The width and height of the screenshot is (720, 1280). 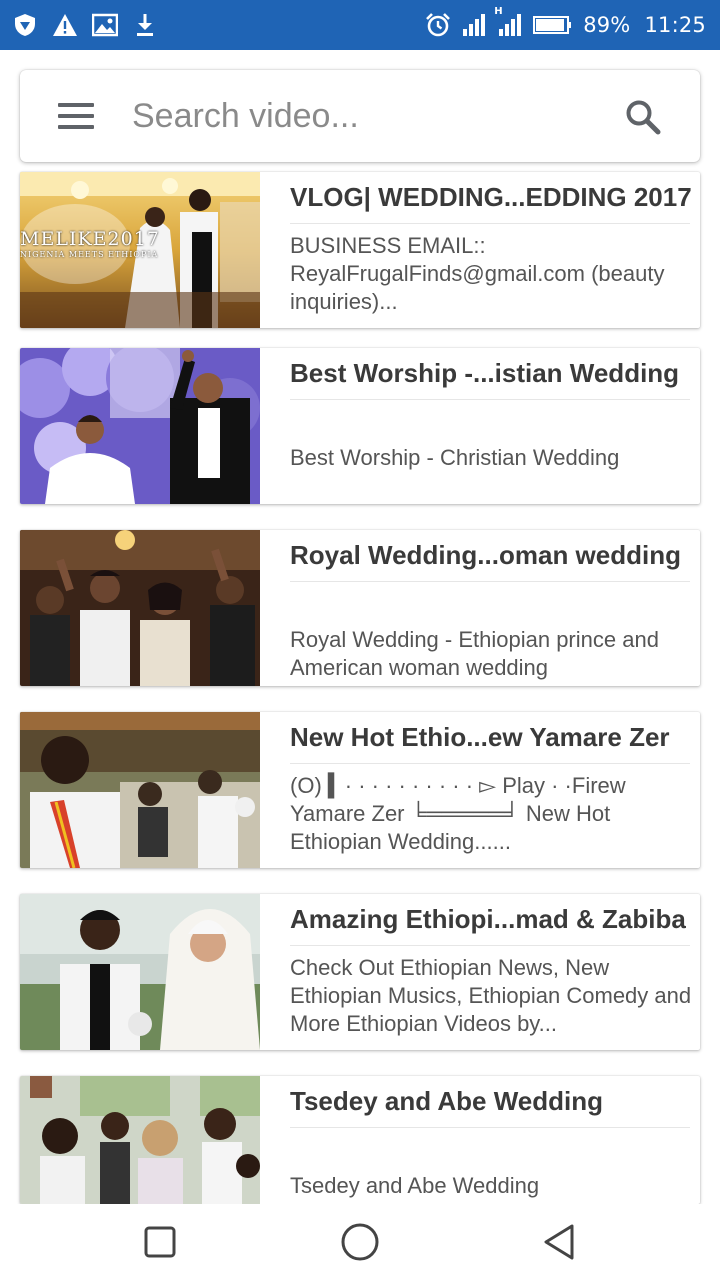 I want to click on video-title: Tsedey and Abe Wedding, so click(x=447, y=1101).